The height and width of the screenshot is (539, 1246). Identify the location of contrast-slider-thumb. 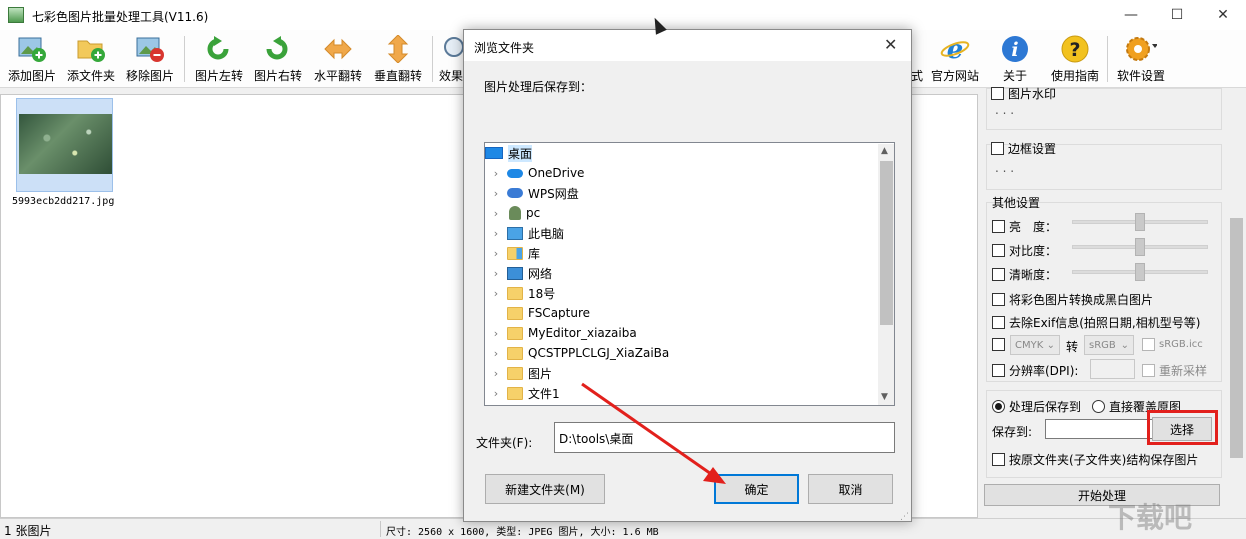
(1140, 247).